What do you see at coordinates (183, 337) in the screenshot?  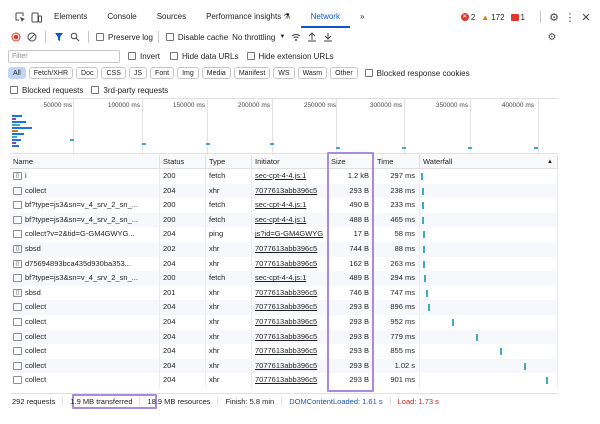 I see `cell-status: 204` at bounding box center [183, 337].